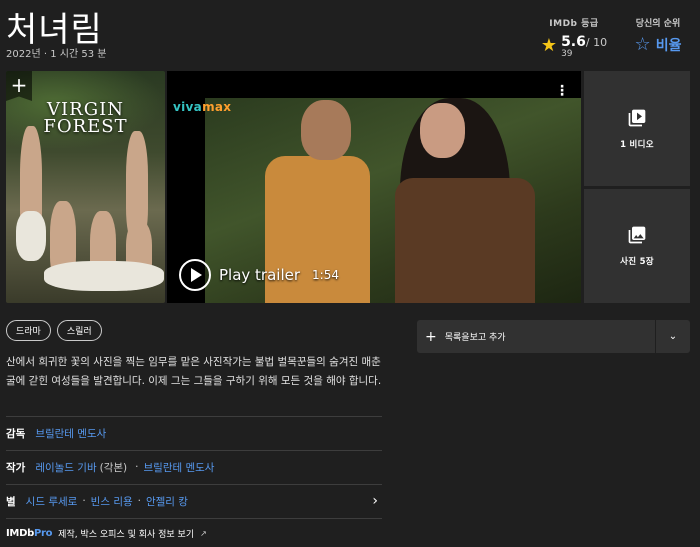  I want to click on add-to-watchlist-ribbon: +, so click(19, 86).